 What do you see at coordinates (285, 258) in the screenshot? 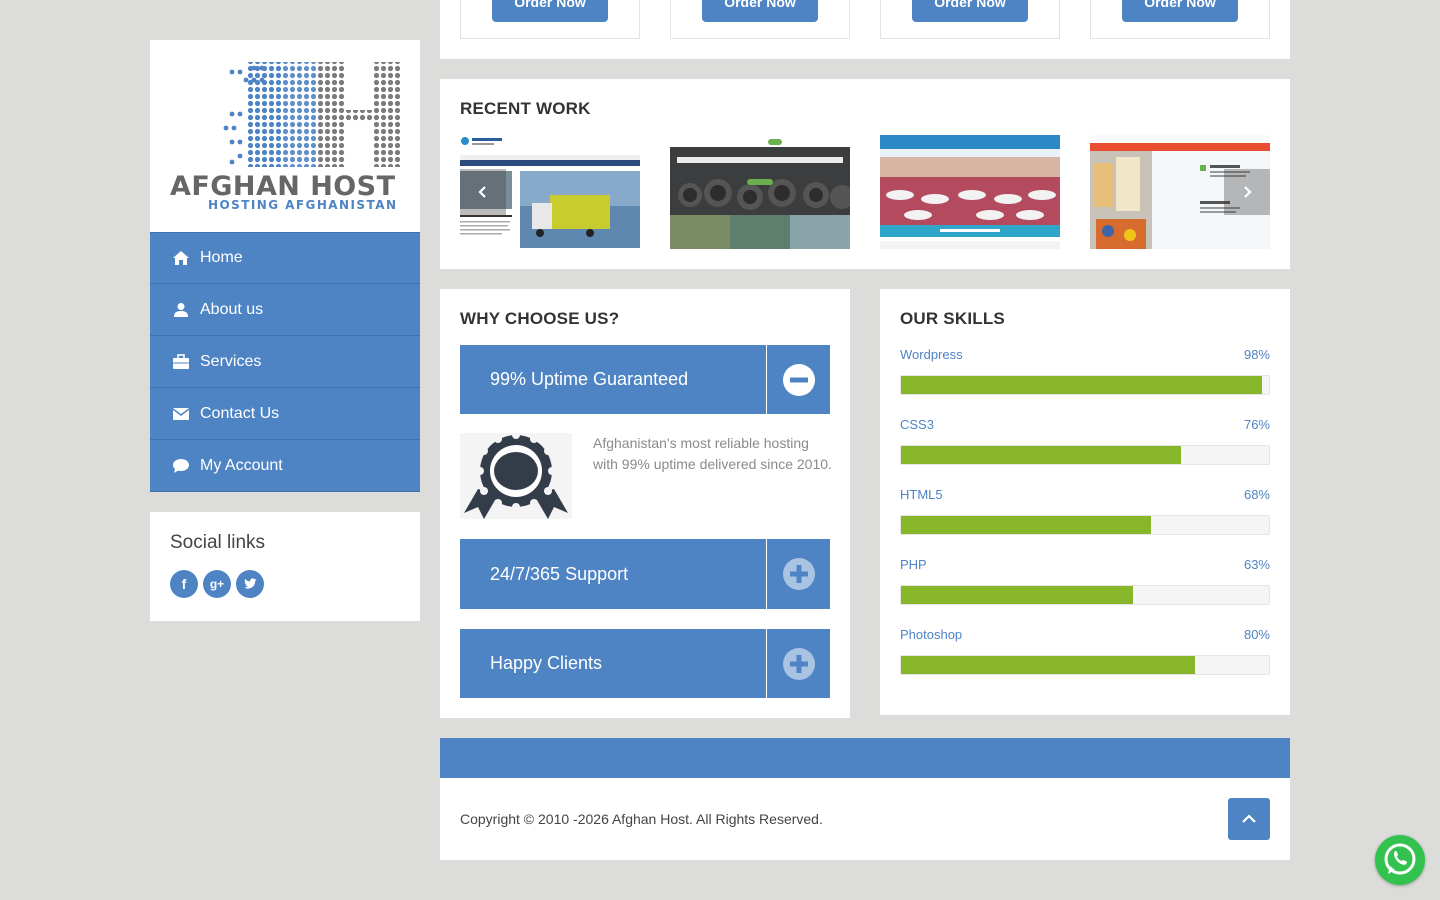
I see `nav-item-home: Home` at bounding box center [285, 258].